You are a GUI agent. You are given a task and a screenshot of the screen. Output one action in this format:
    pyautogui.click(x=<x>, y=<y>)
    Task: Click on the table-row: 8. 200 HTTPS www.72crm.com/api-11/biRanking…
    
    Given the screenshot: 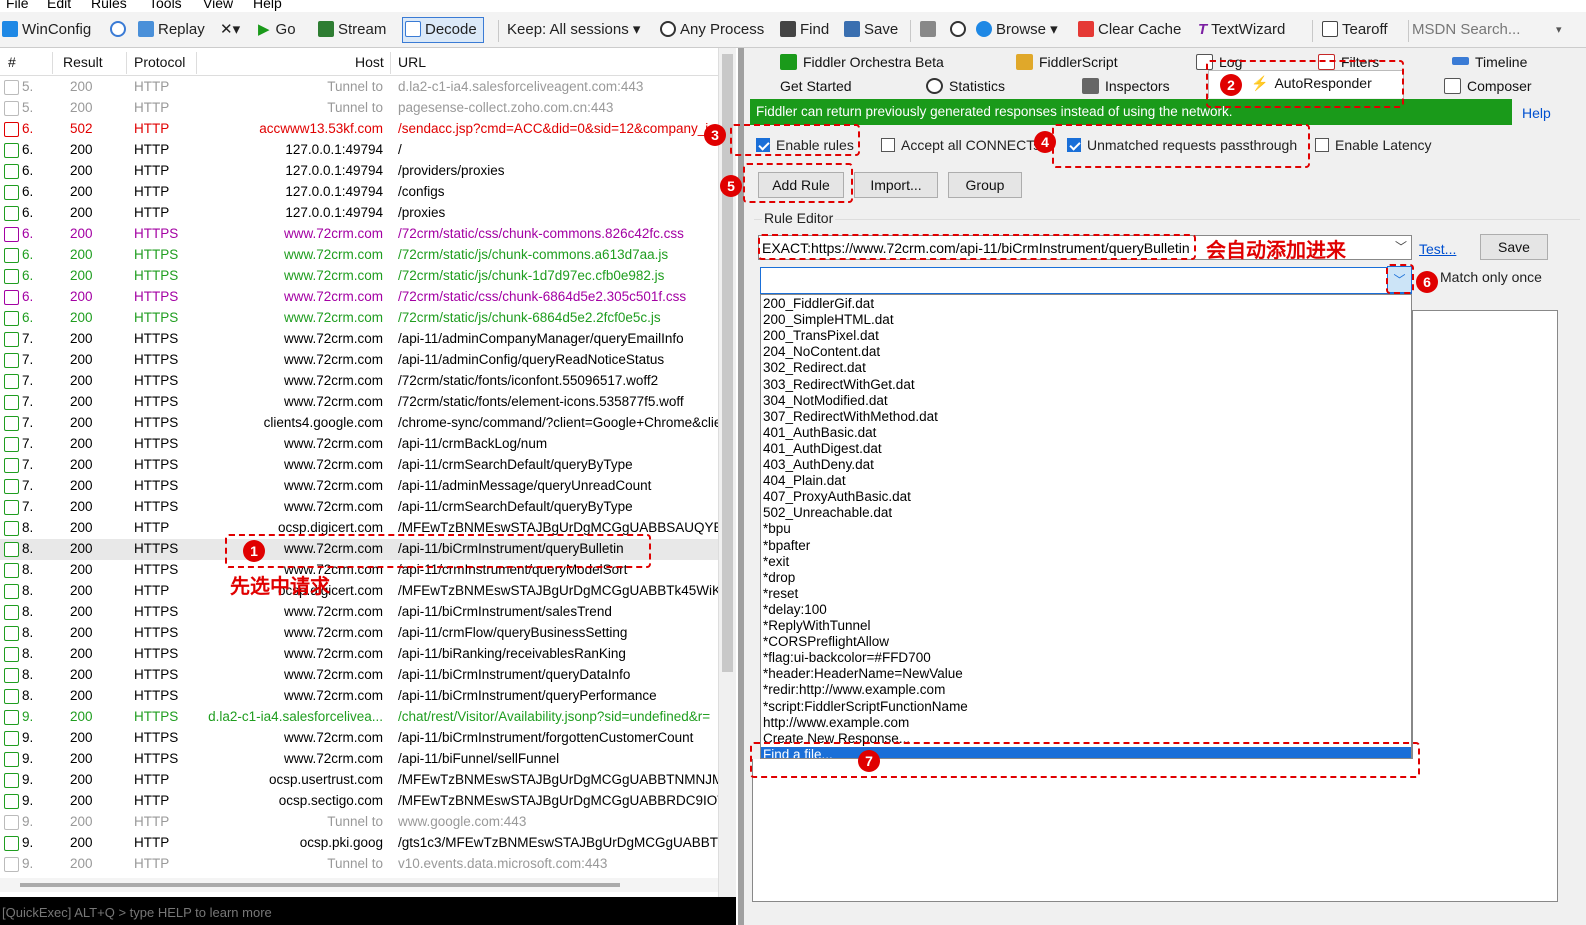 What is the action you would take?
    pyautogui.click(x=359, y=654)
    